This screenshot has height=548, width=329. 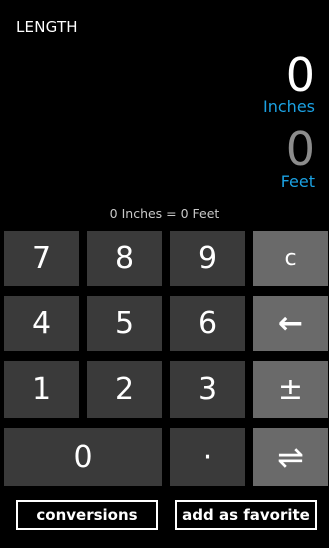 I want to click on decimal-point-label: ·, so click(x=207, y=457).